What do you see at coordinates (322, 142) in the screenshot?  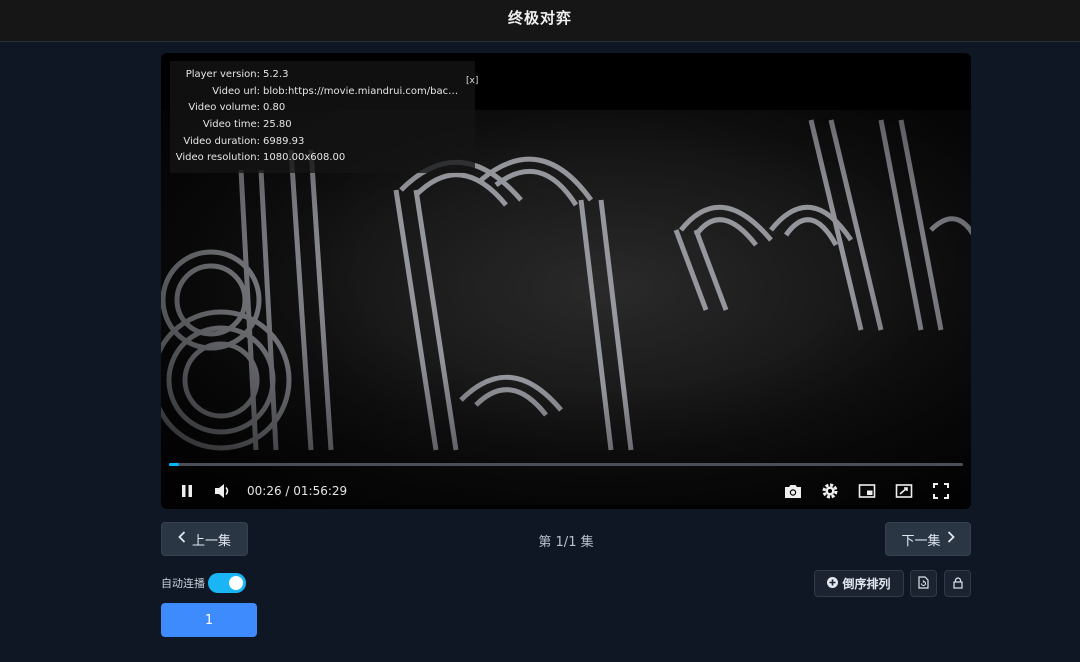 I see `info-row: Video duration: 6989.93` at bounding box center [322, 142].